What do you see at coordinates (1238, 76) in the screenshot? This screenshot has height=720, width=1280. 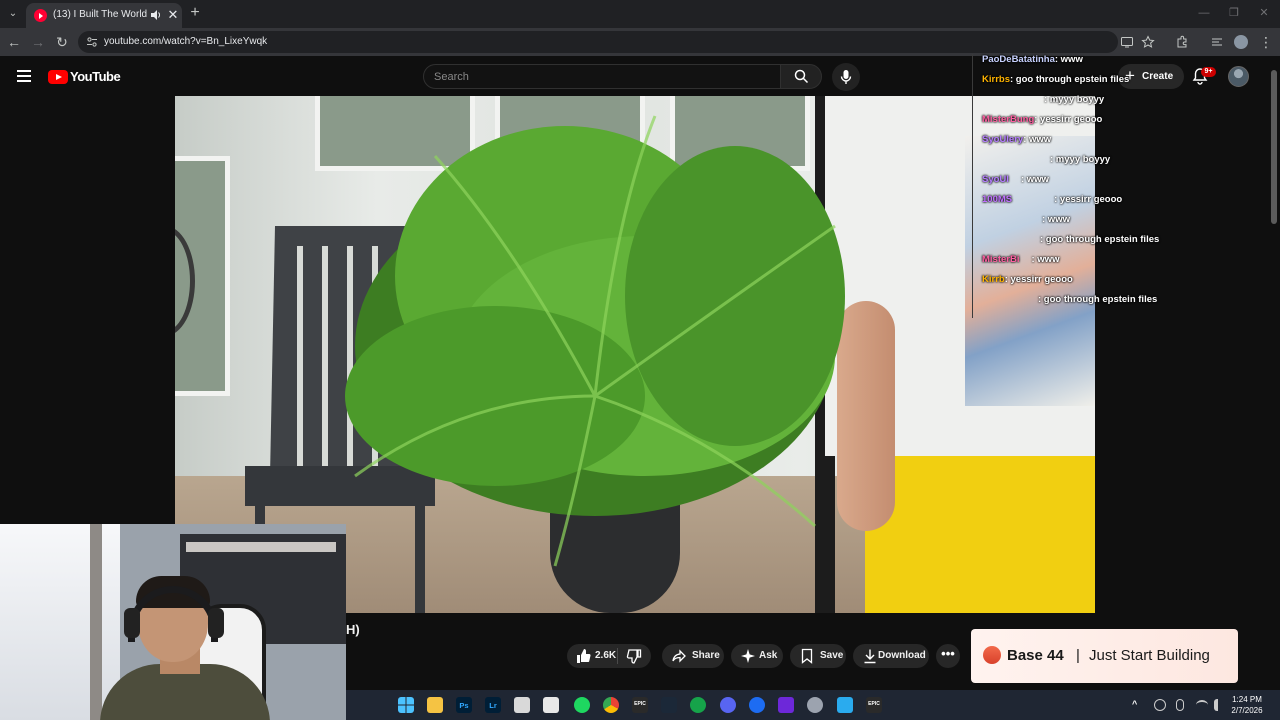 I see `account-avatar` at bounding box center [1238, 76].